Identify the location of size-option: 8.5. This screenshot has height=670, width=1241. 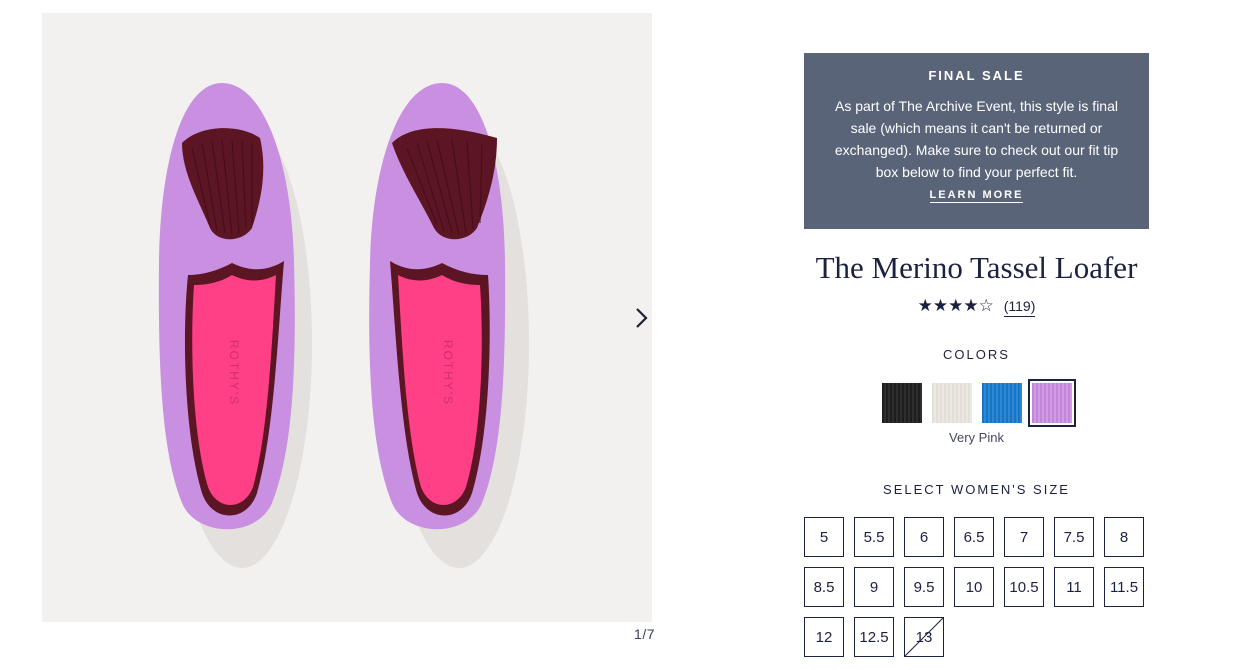
(824, 587).